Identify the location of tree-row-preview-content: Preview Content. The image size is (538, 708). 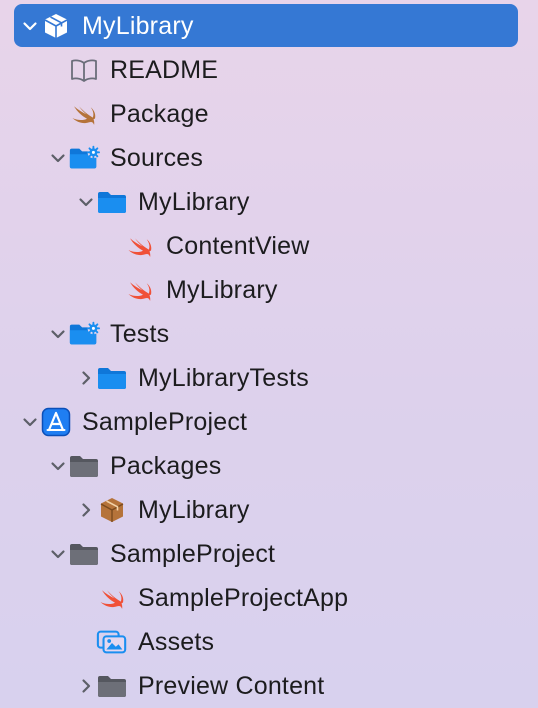
(269, 686).